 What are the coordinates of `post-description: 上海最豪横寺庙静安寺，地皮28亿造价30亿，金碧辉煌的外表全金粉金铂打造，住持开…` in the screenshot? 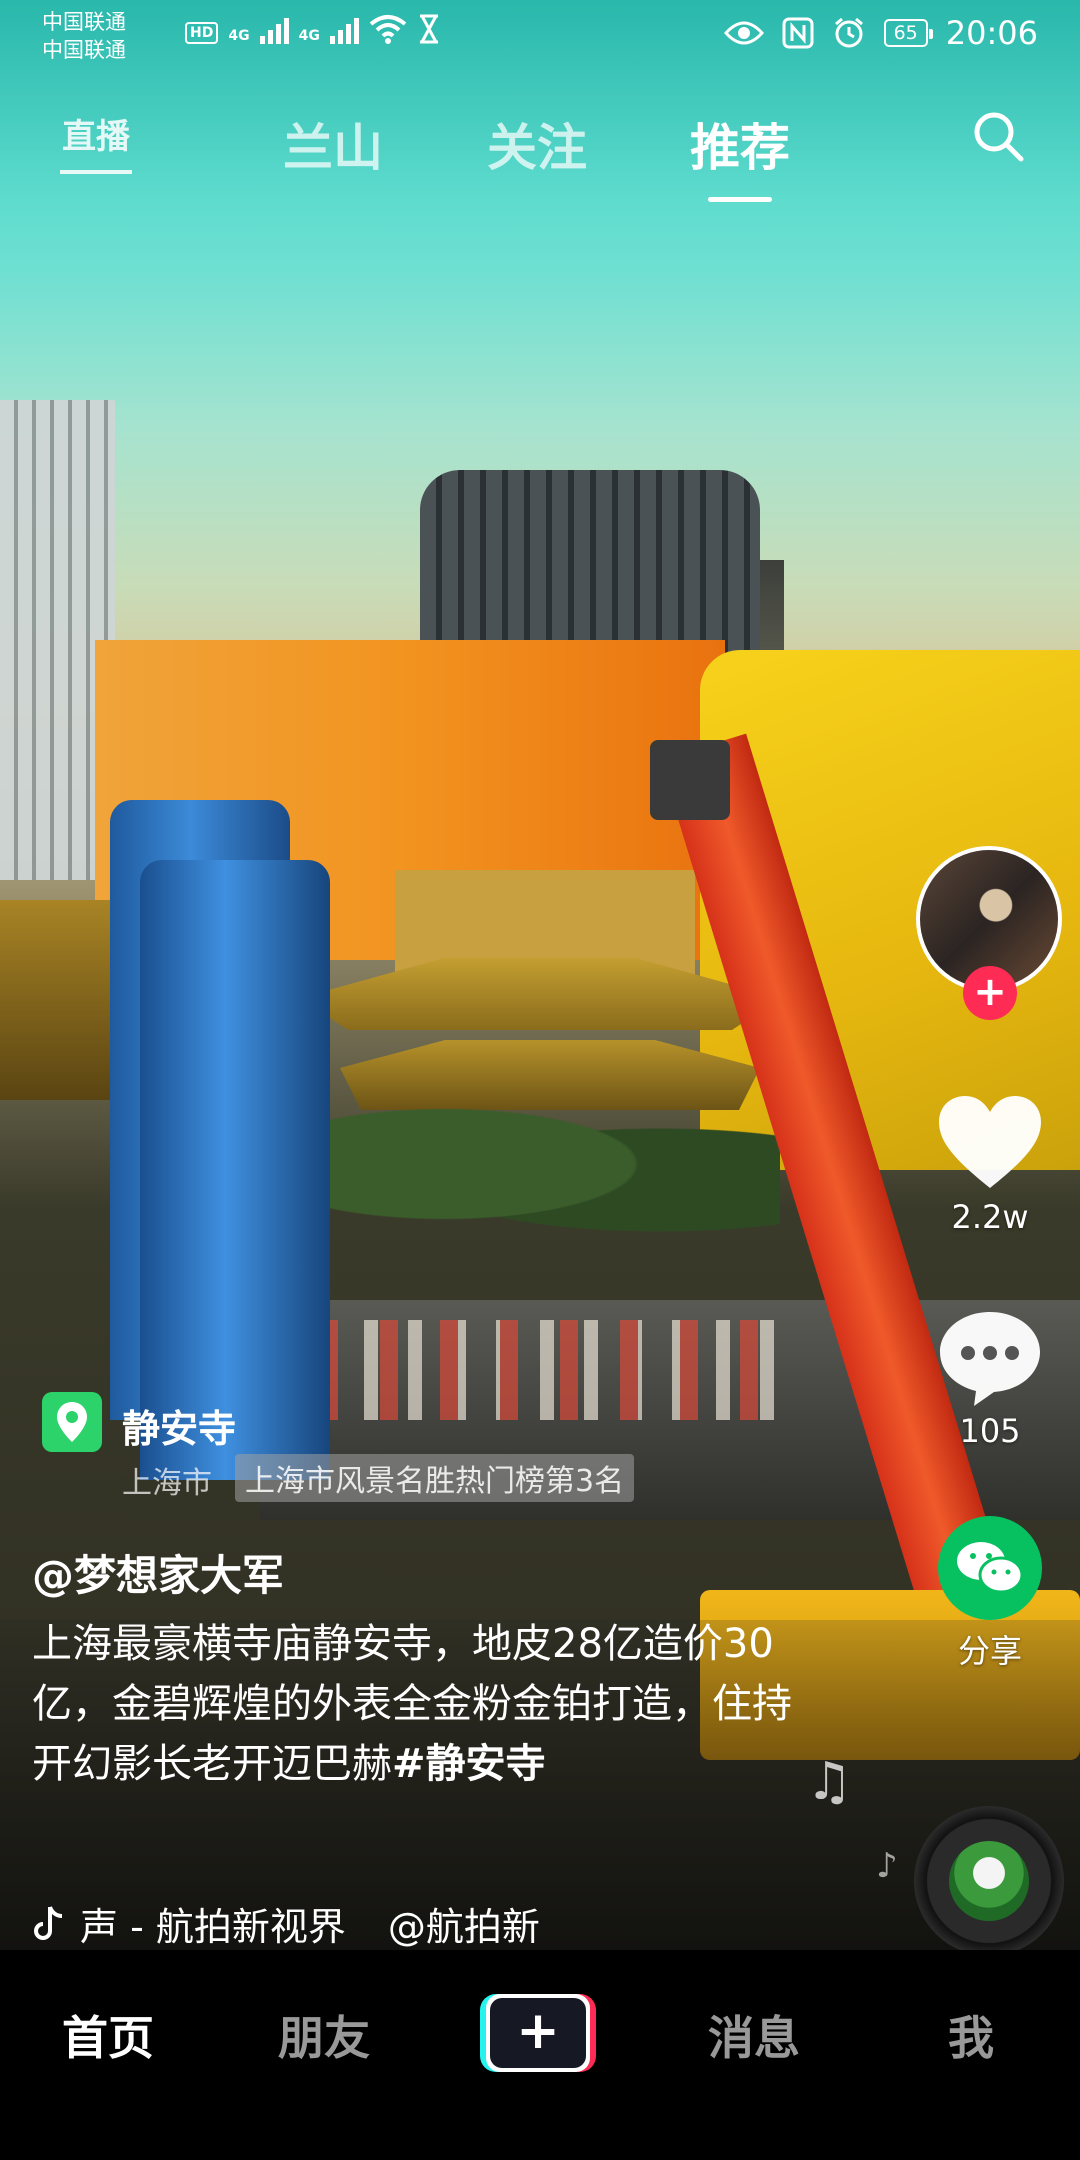 It's located at (412, 1704).